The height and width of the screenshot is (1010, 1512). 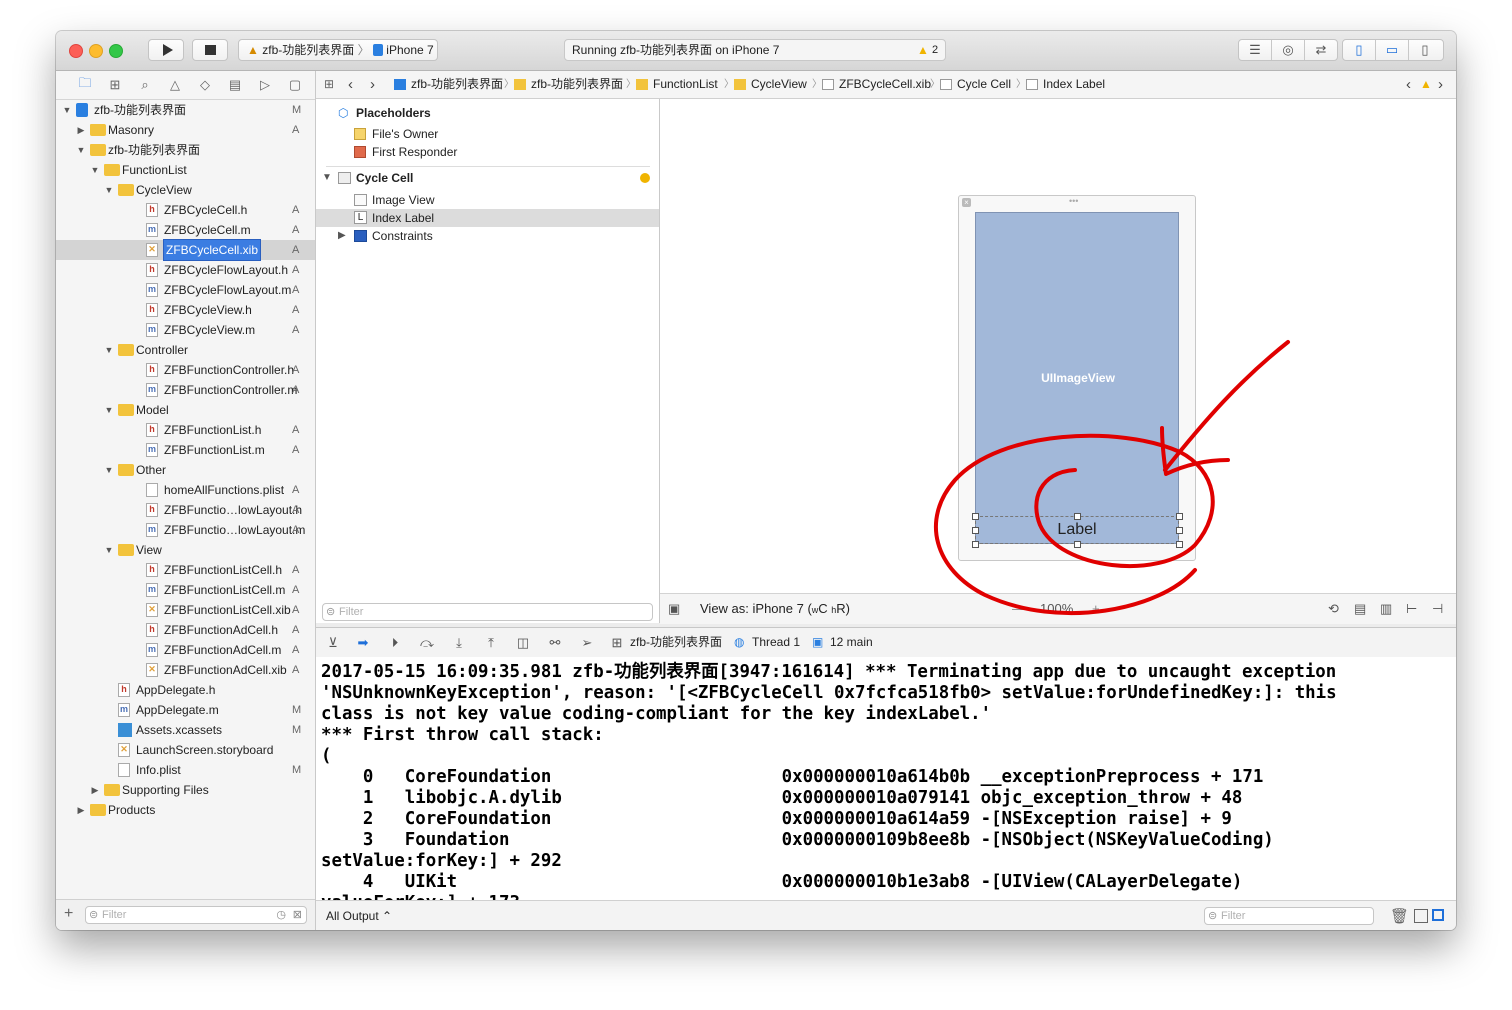 I want to click on trash-icon: 🗑, so click(x=1399, y=916).